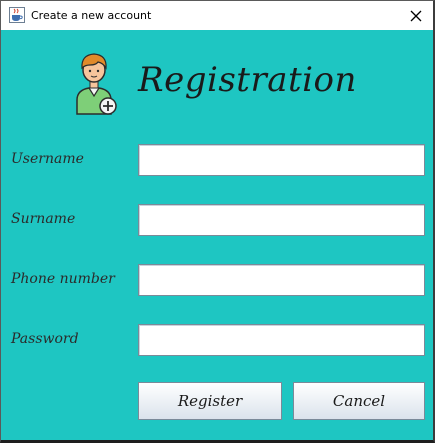  I want to click on username-field, so click(281, 160).